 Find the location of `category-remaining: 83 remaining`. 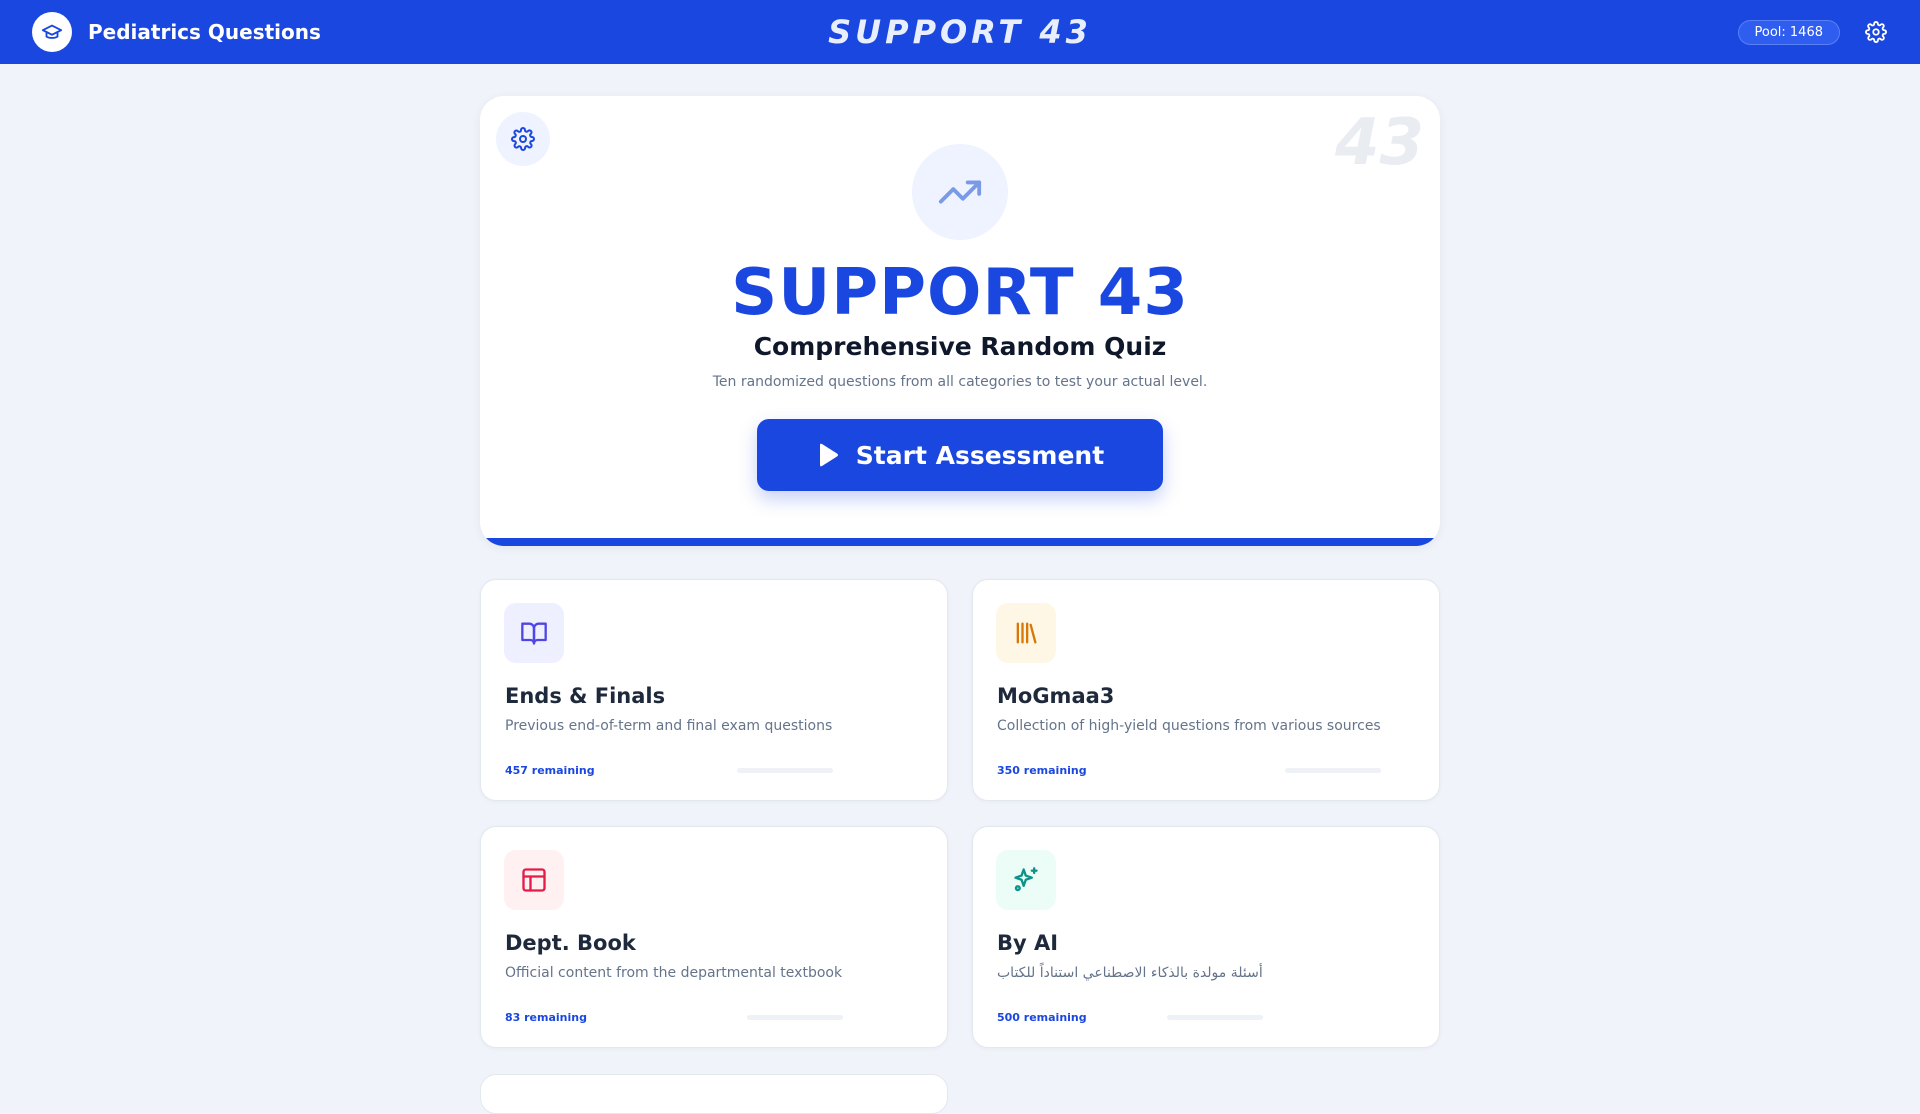

category-remaining: 83 remaining is located at coordinates (546, 1017).